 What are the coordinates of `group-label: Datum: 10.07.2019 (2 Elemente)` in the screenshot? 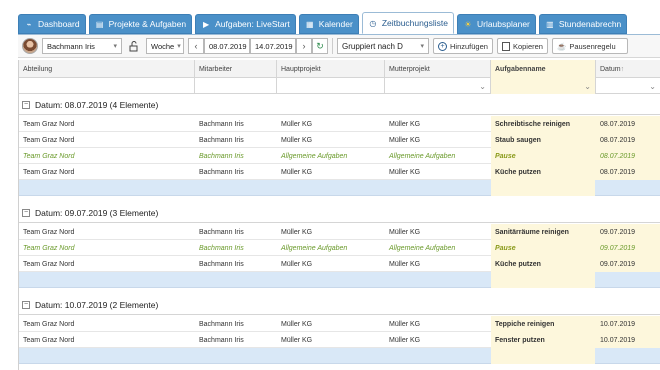 It's located at (97, 304).